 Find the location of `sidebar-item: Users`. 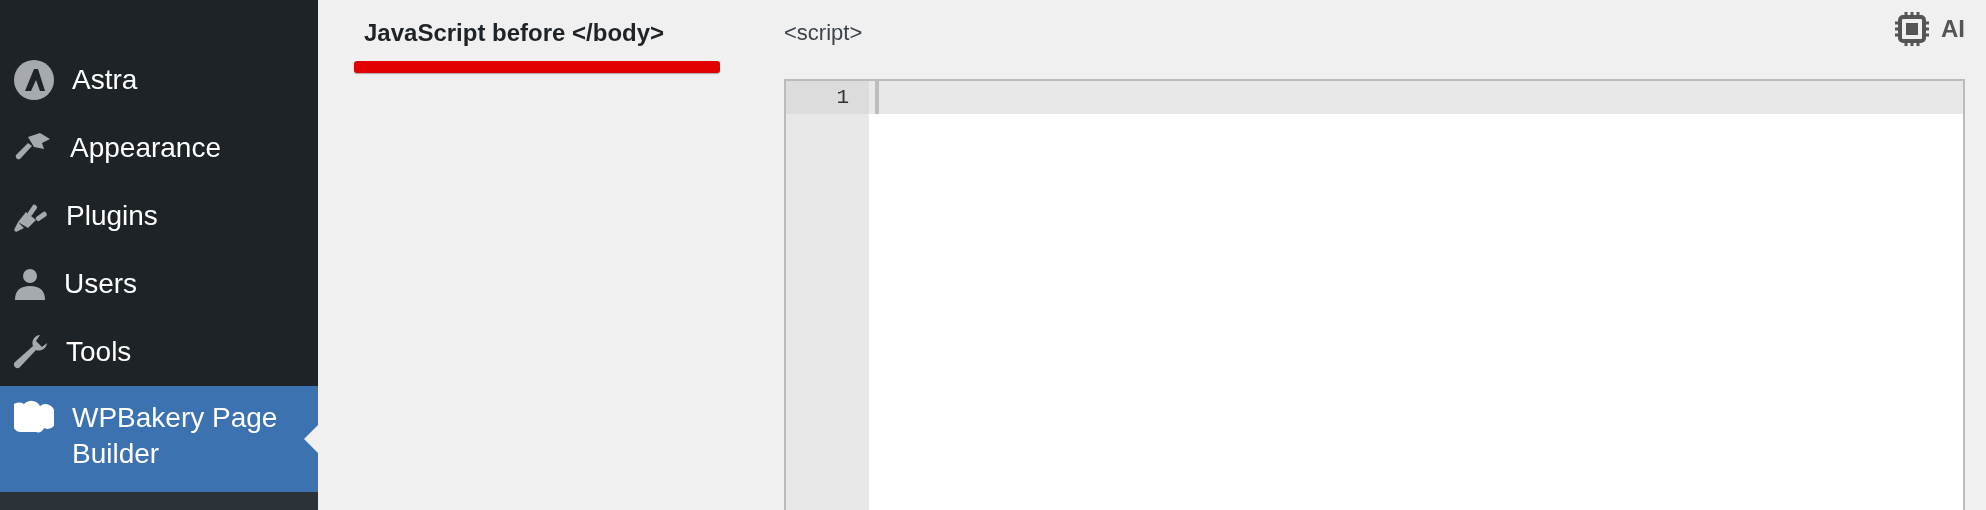

sidebar-item: Users is located at coordinates (159, 284).